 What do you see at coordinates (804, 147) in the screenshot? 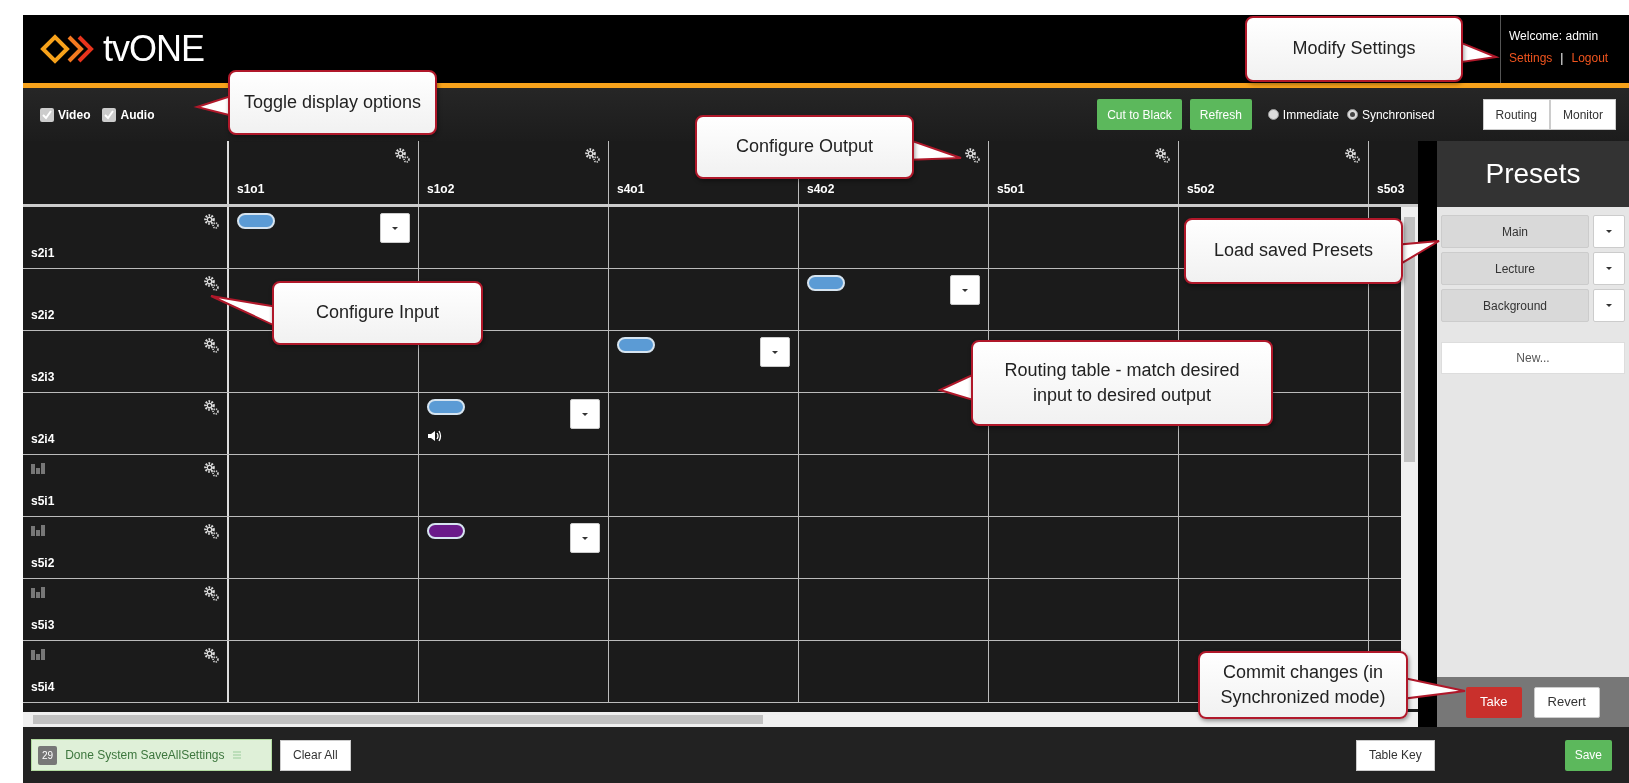
I see `annotation-callout: Configure Output` at bounding box center [804, 147].